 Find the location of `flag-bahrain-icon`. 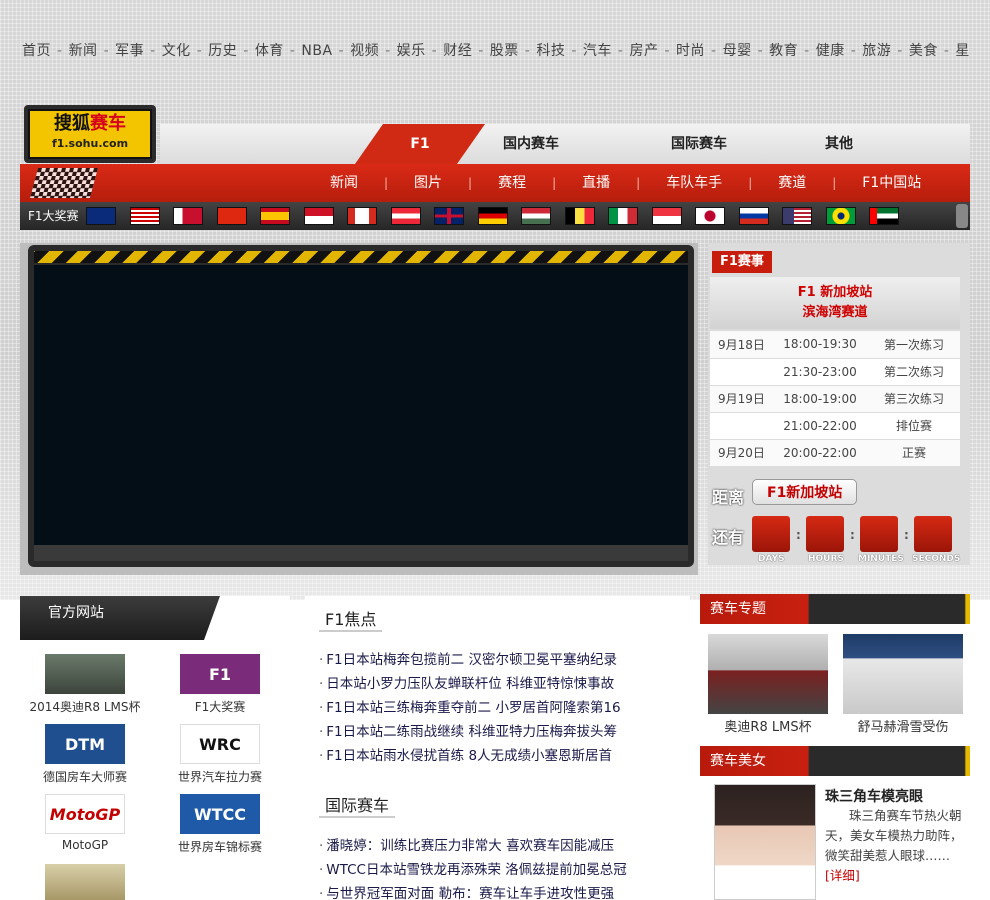

flag-bahrain-icon is located at coordinates (188, 216).